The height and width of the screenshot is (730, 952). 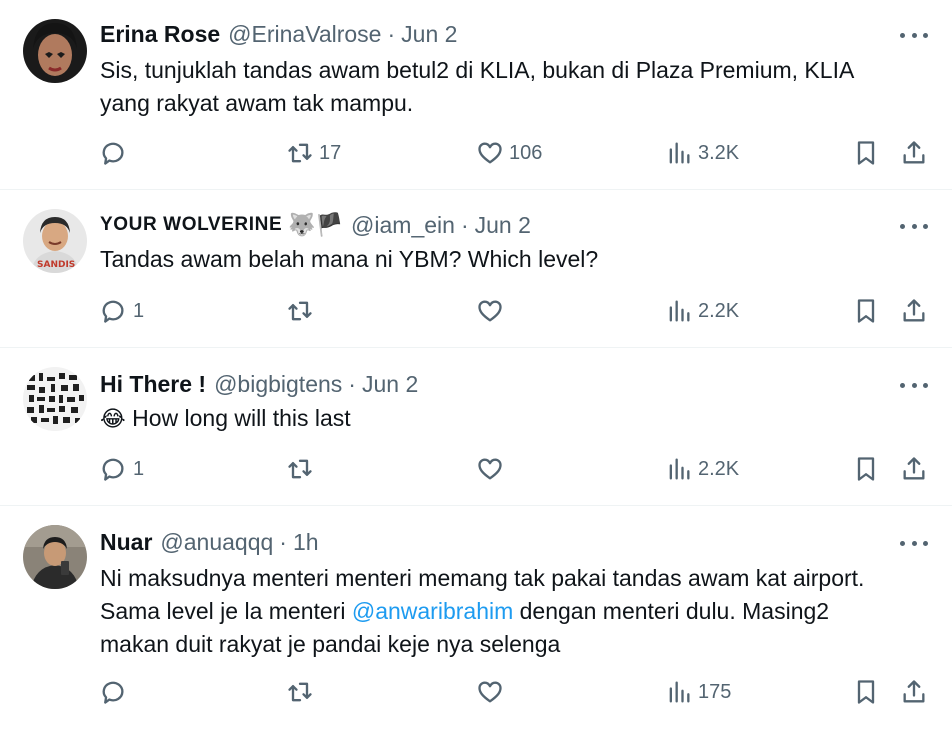 What do you see at coordinates (257, 103) in the screenshot?
I see `tweet-text-line: yang rakyat awam tak mampu.` at bounding box center [257, 103].